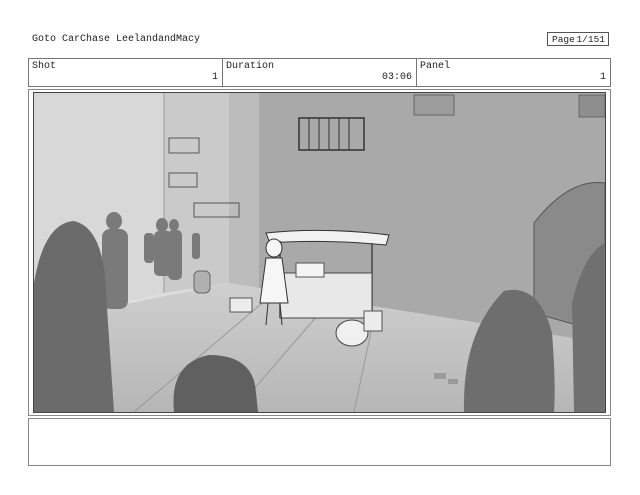 The width and height of the screenshot is (640, 495). What do you see at coordinates (250, 66) in the screenshot?
I see `duration-label: Duration` at bounding box center [250, 66].